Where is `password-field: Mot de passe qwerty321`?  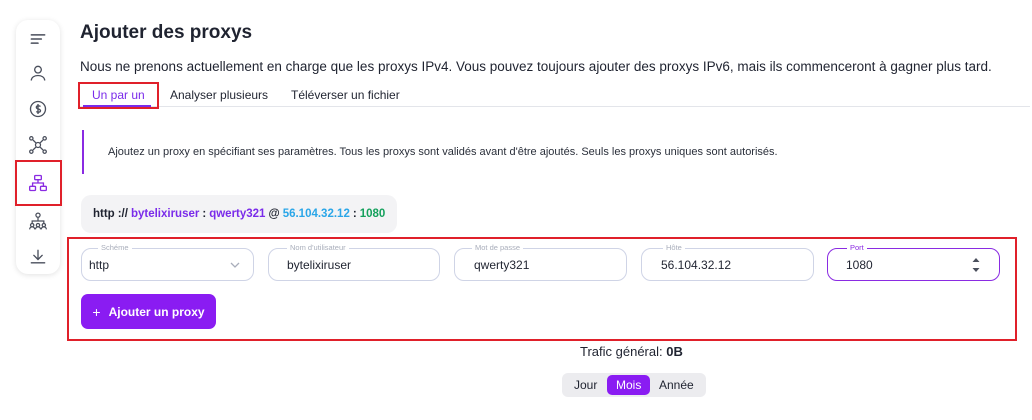
password-field: Mot de passe qwerty321 is located at coordinates (540, 262).